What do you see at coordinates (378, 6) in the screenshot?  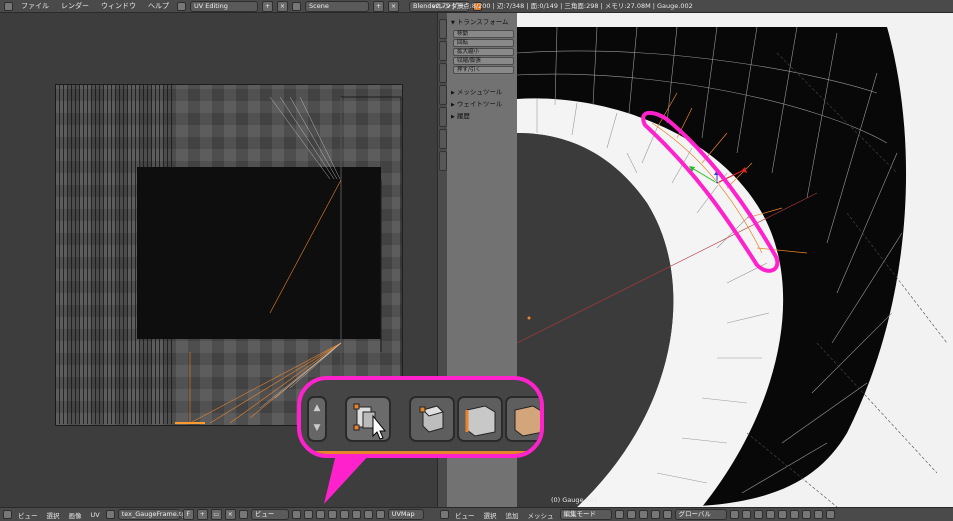 I see `add-scene-button: +` at bounding box center [378, 6].